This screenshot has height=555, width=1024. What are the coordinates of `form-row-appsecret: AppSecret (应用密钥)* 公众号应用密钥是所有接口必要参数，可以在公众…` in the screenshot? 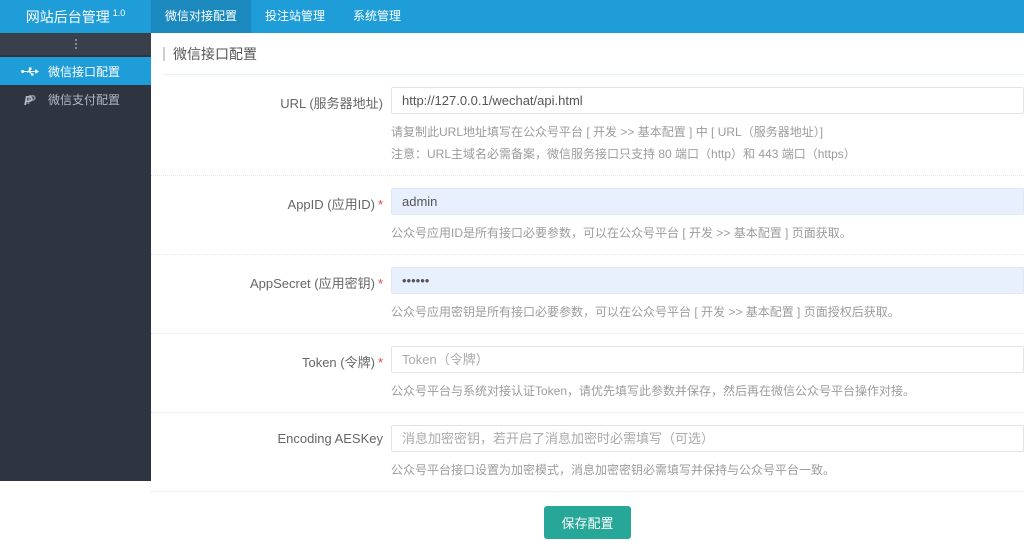 It's located at (587, 294).